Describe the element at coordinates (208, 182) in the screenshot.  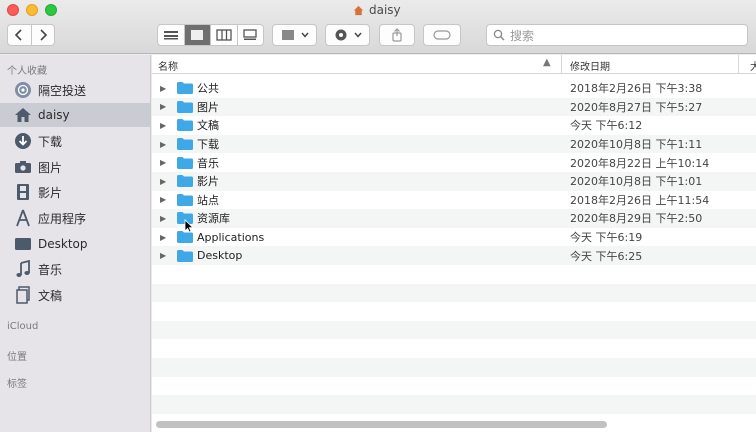
I see `file-name: 影片` at that location.